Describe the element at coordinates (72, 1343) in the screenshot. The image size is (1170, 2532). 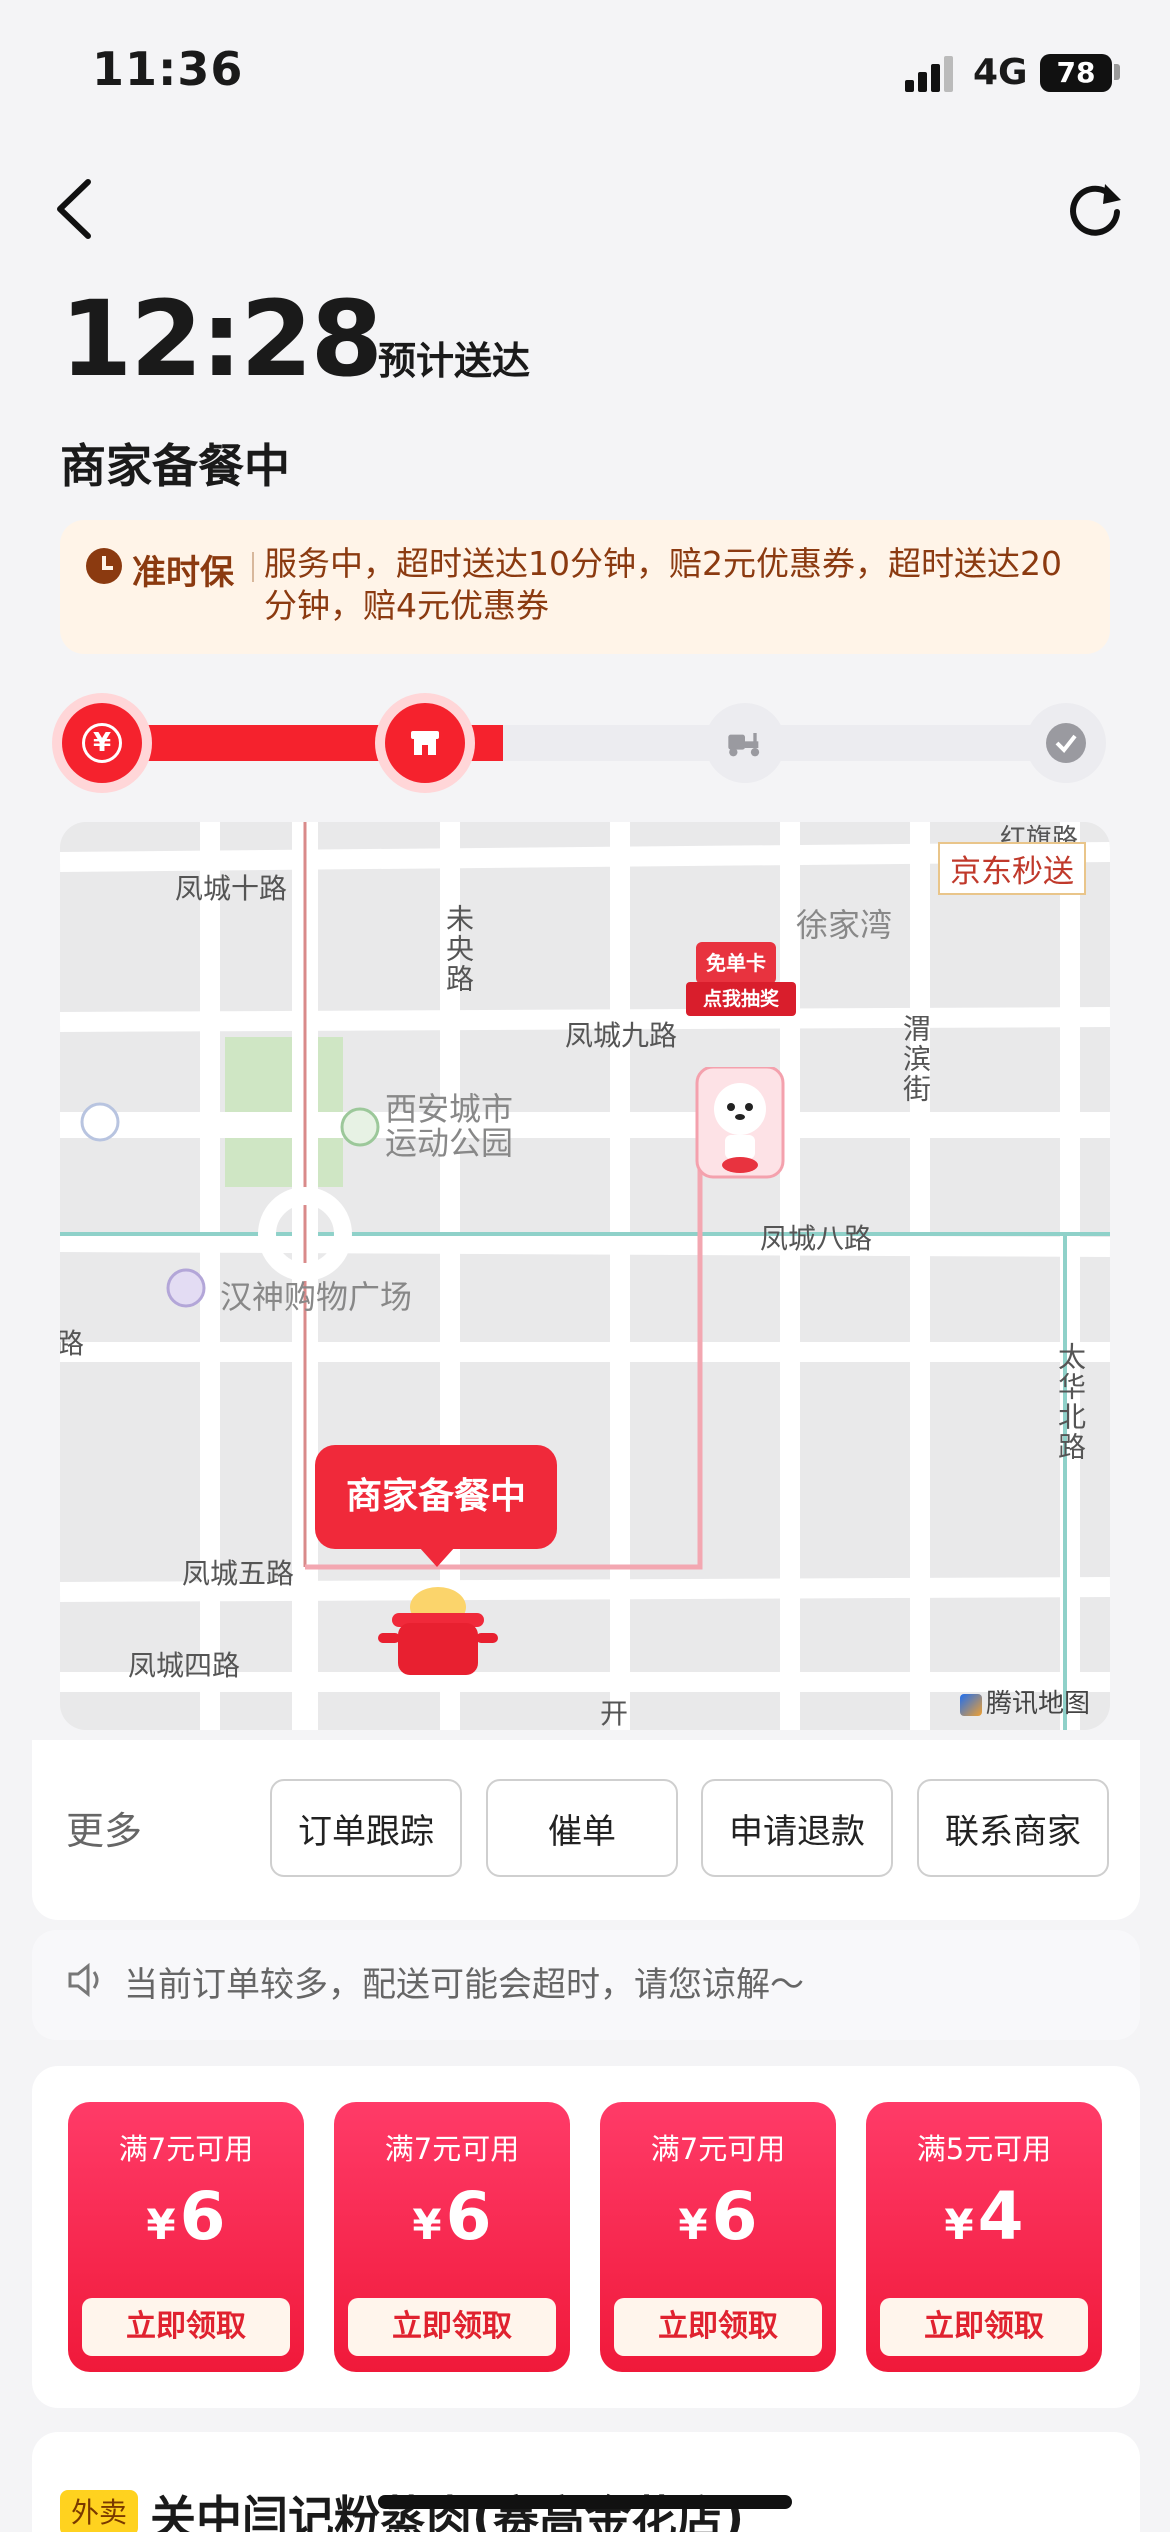
I see `road-label: 路` at that location.